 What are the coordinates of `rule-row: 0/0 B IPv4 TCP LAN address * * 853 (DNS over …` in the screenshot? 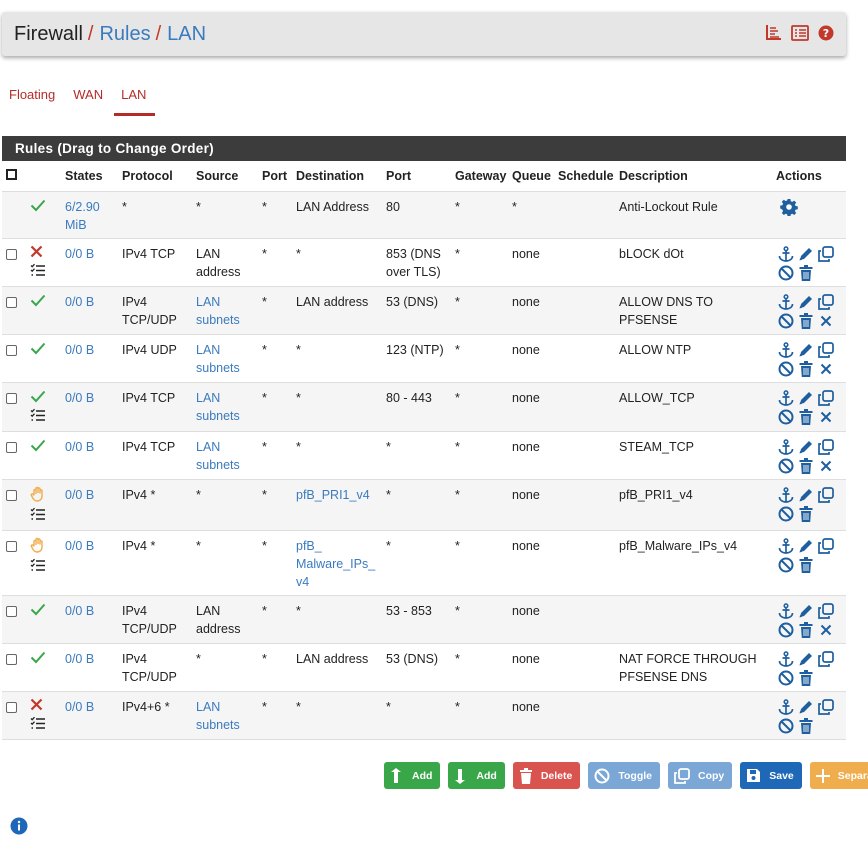 It's located at (424, 262).